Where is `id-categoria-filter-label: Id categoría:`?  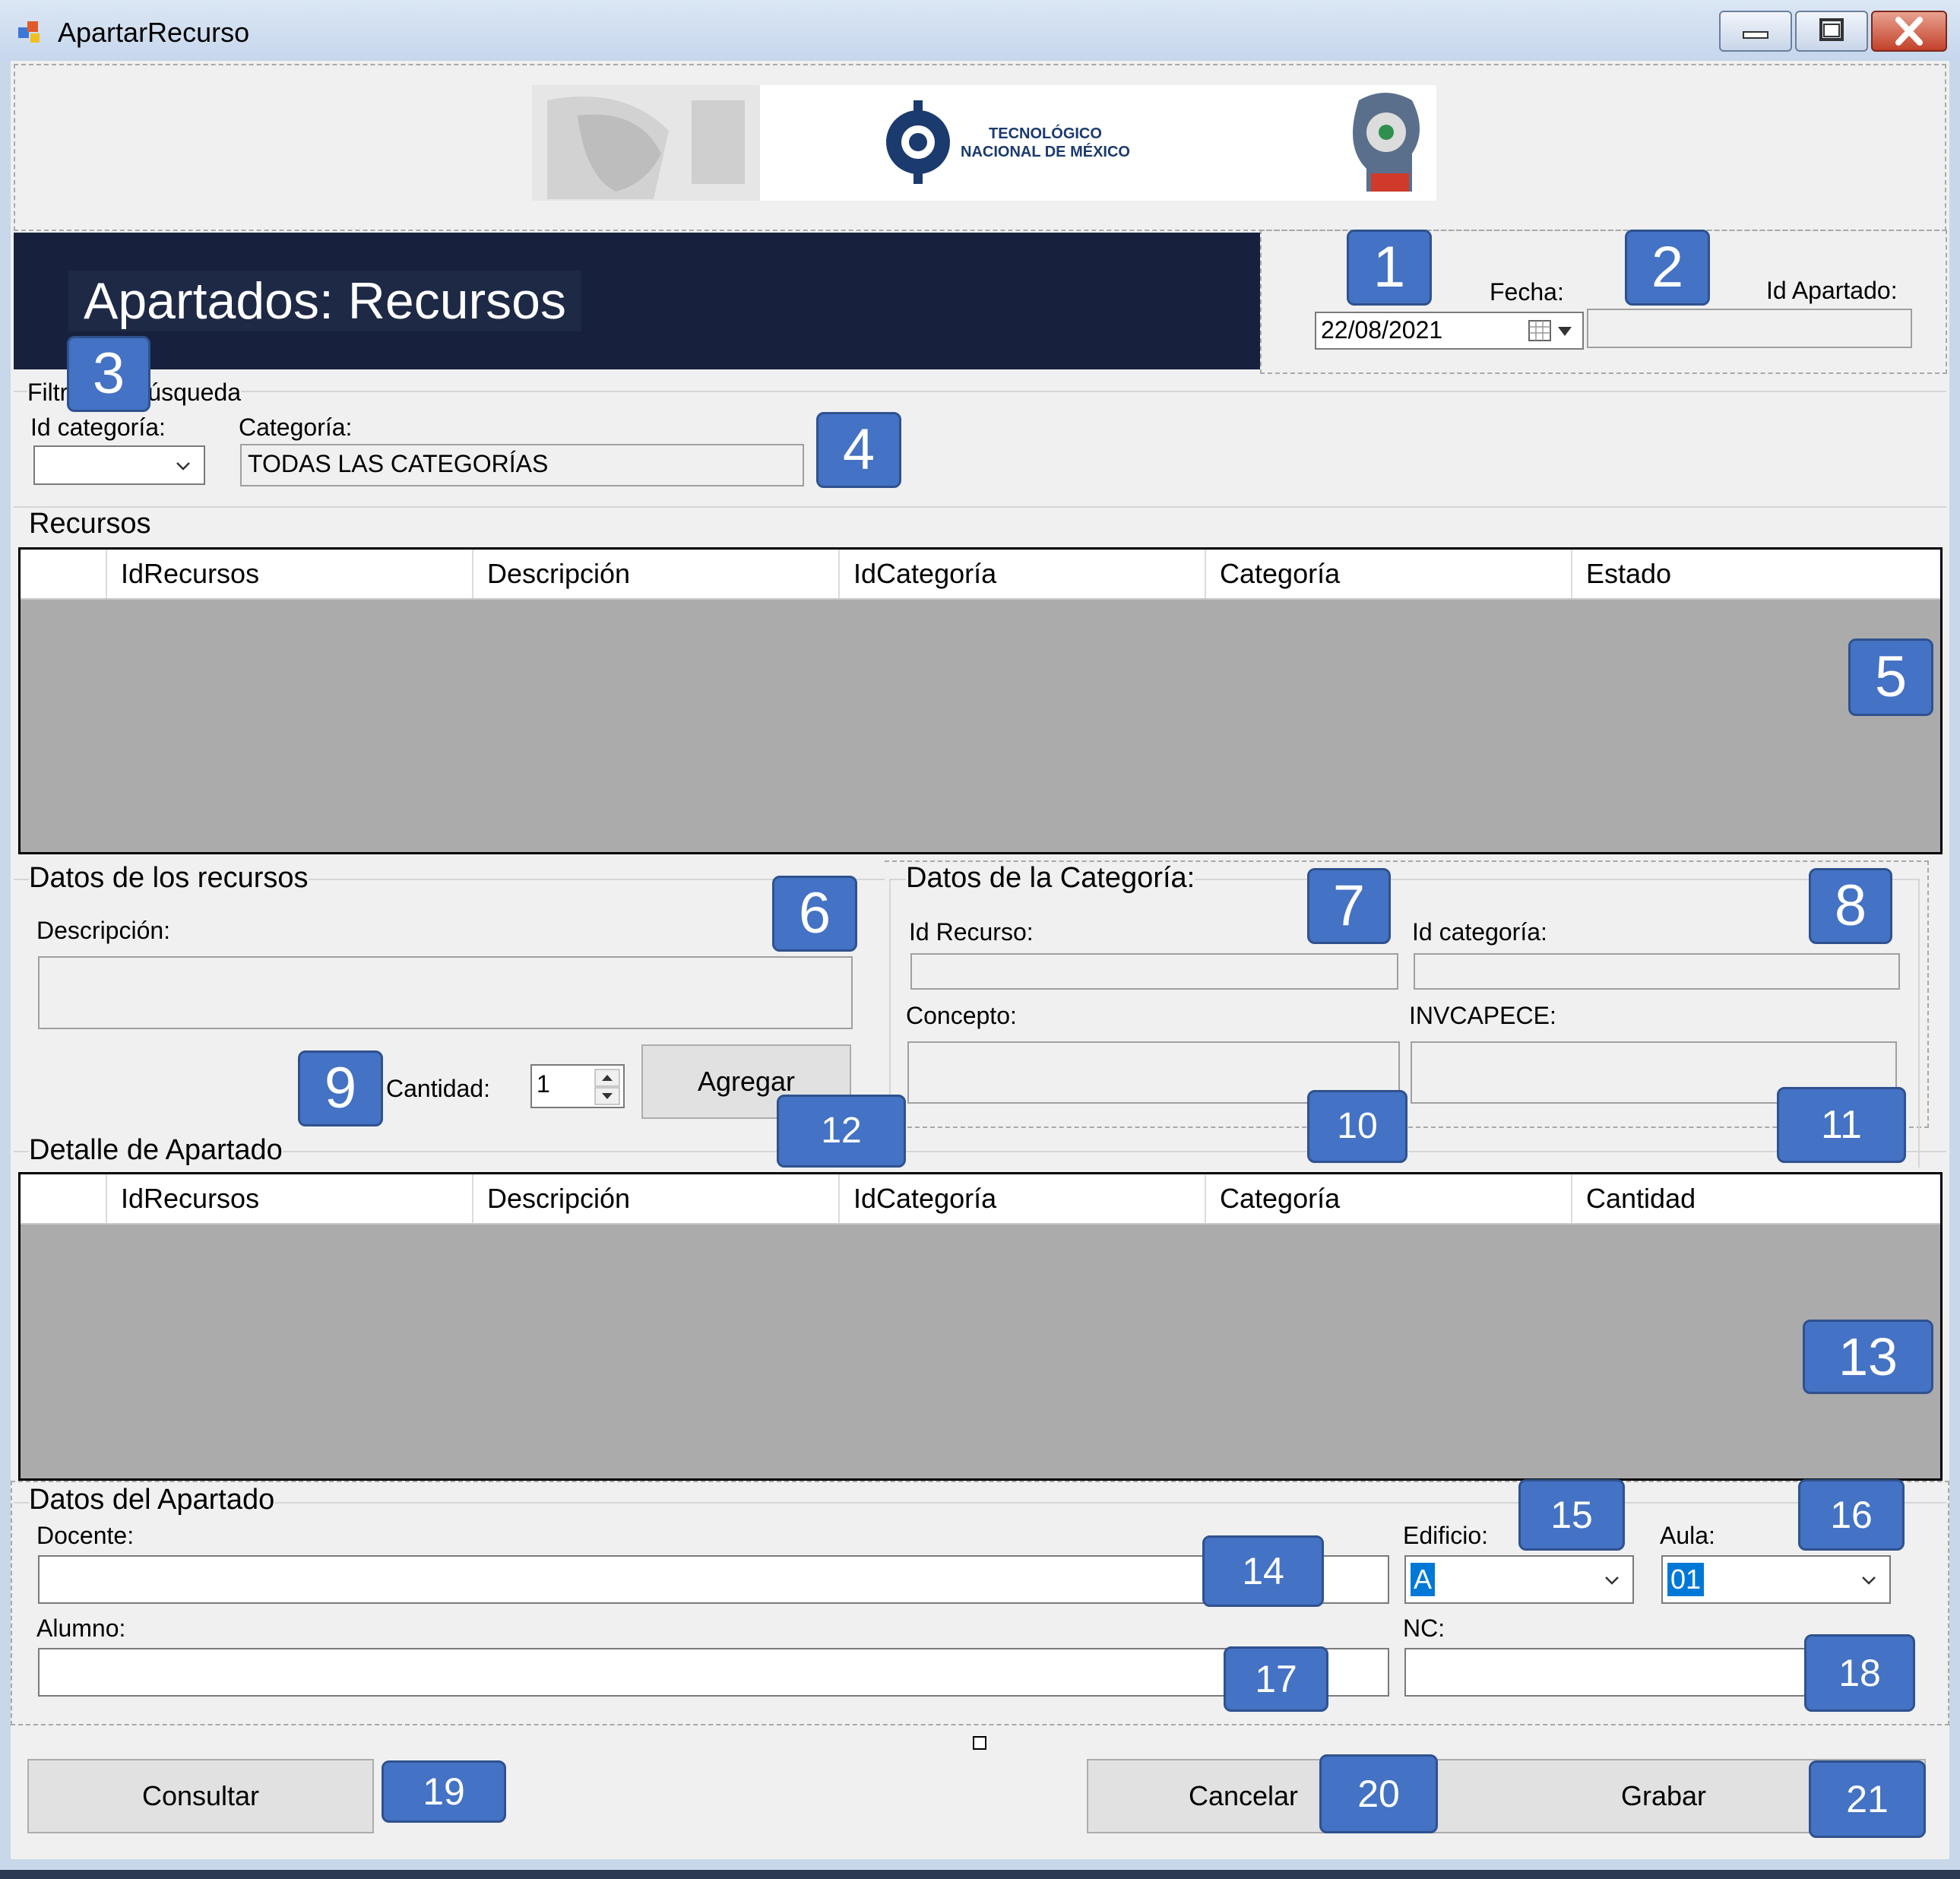 id-categoria-filter-label: Id categoría: is located at coordinates (98, 427).